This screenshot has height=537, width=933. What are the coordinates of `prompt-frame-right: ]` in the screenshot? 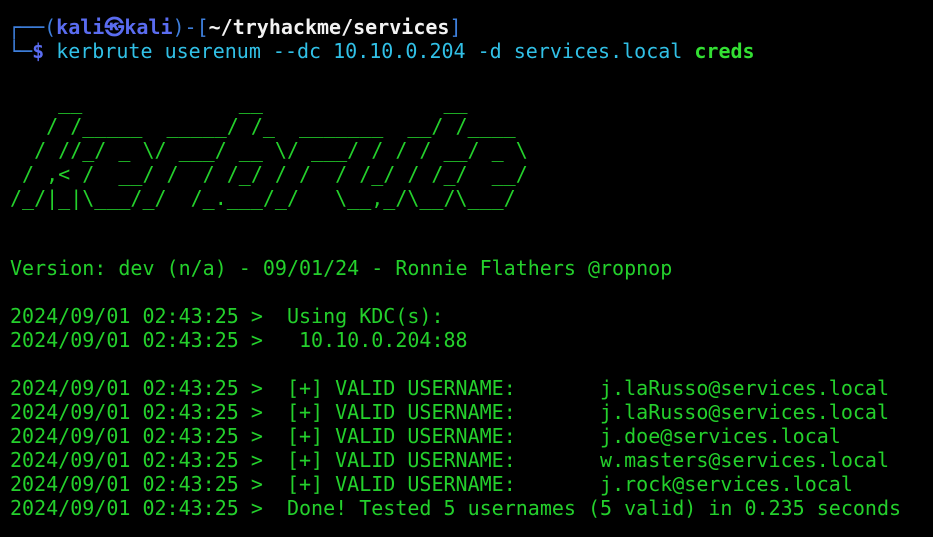 It's located at (455, 27).